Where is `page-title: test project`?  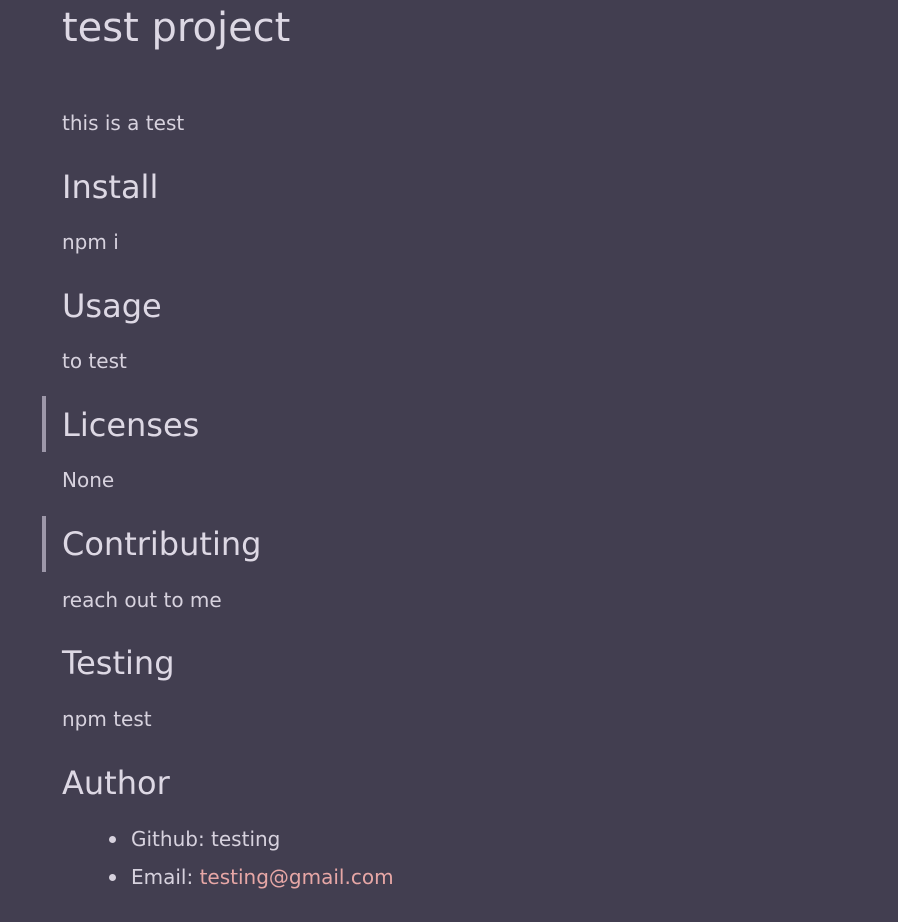 page-title: test project is located at coordinates (176, 28).